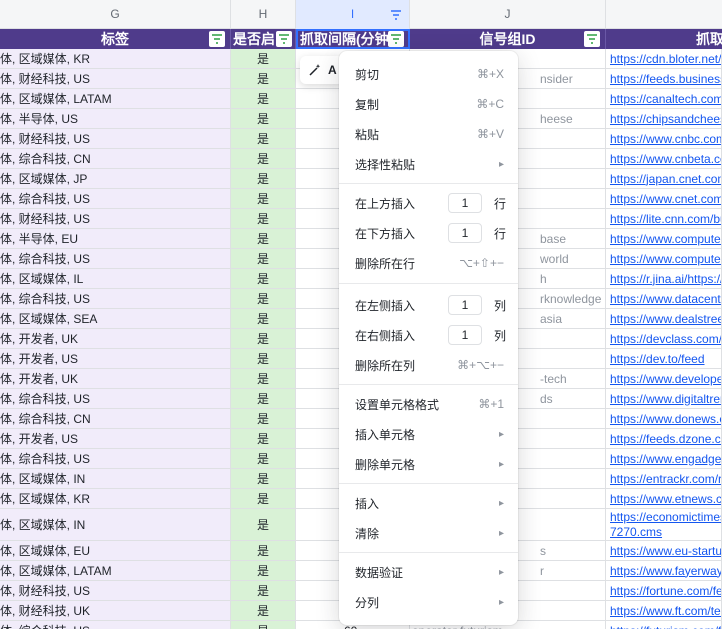  I want to click on tags-cell: 媒体, 区域媒体, IL, so click(115, 278).